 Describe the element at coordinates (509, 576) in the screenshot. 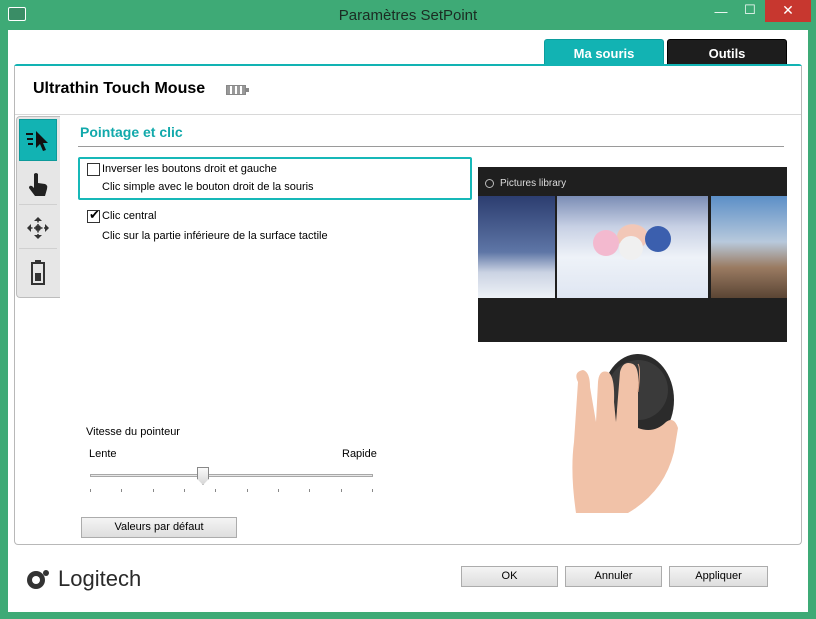

I see `ok-button: OK` at that location.